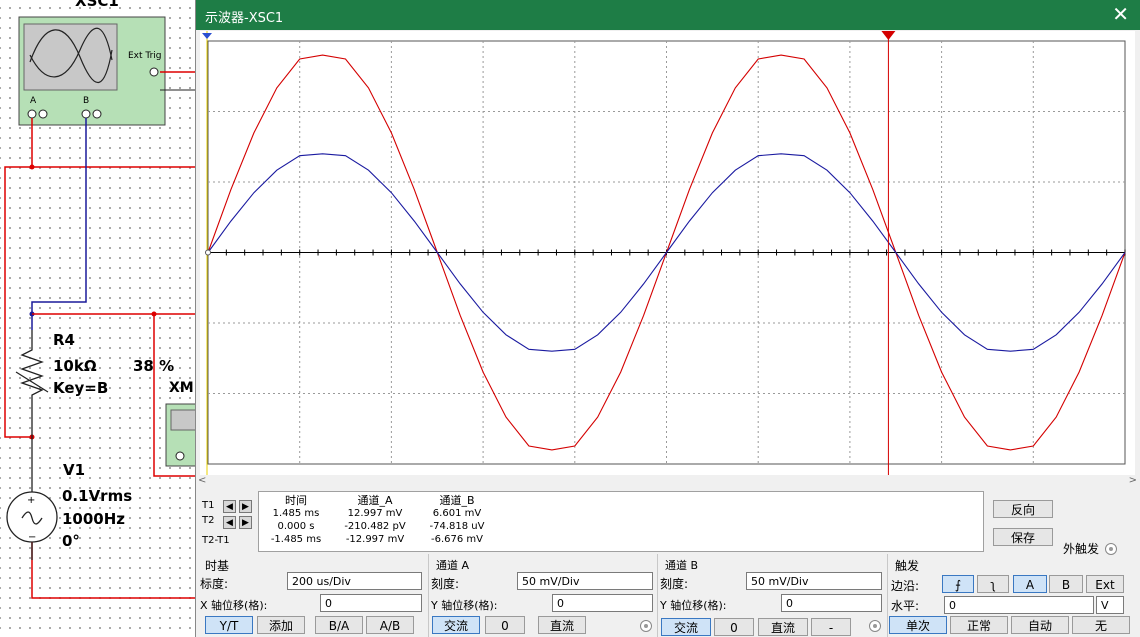  I want to click on channel-a-scale-label: 刻度:, so click(445, 584).